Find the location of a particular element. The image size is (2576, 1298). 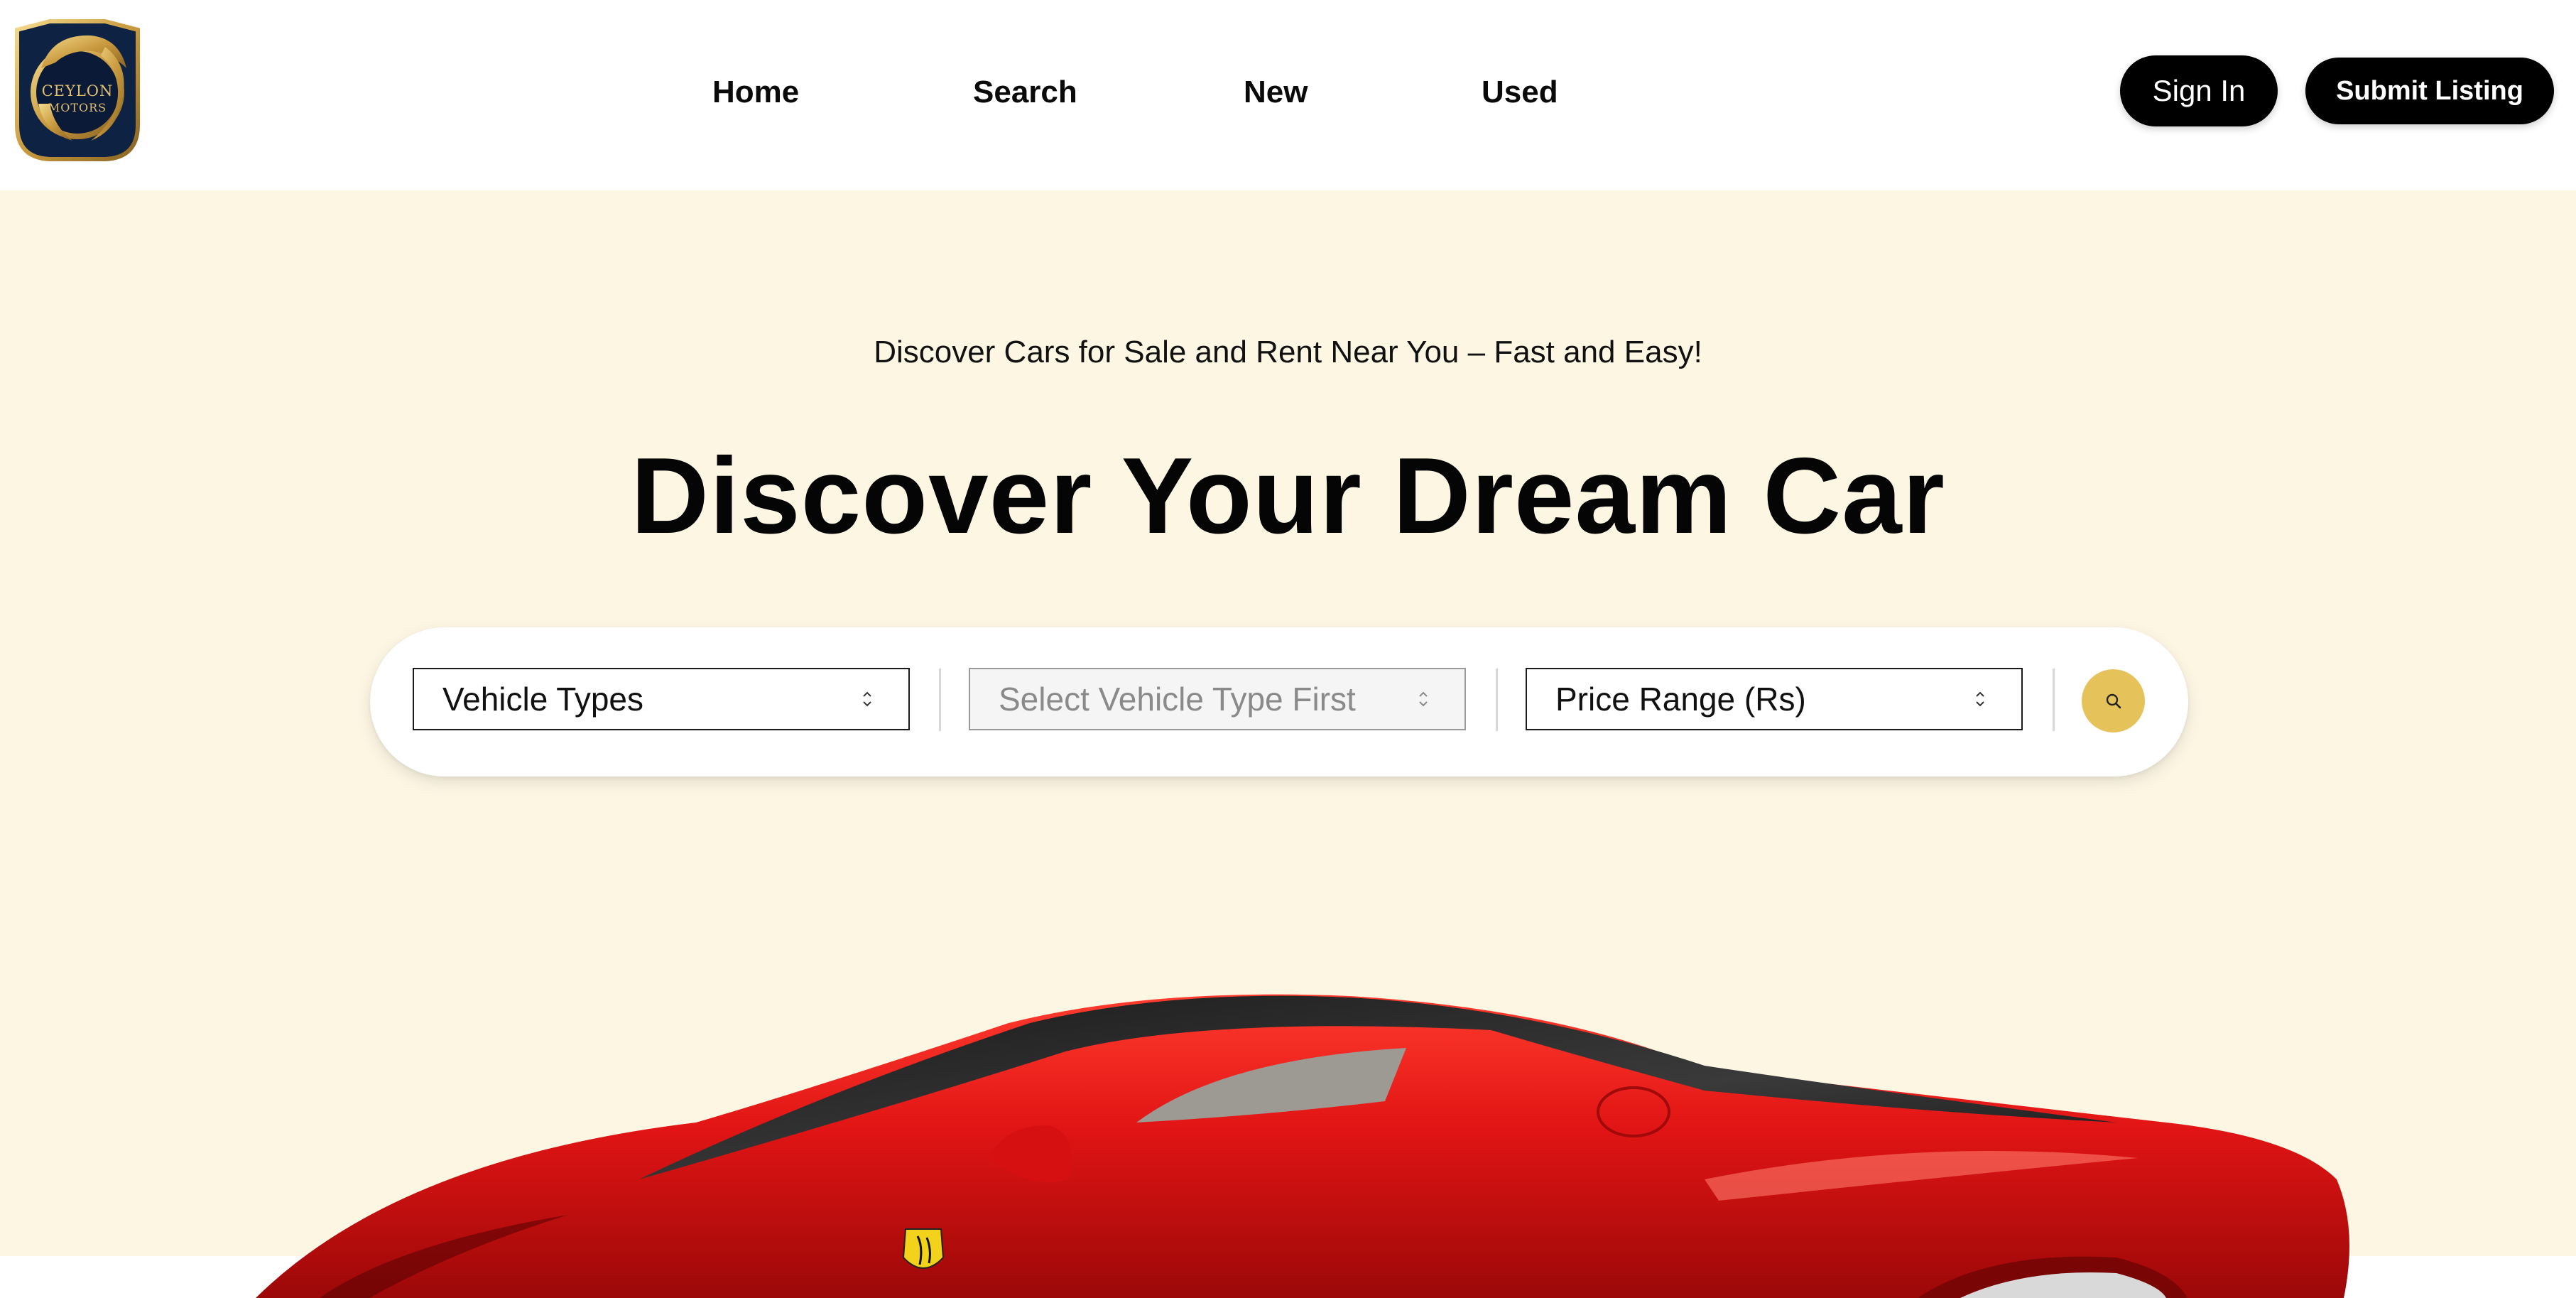

price-range-select: Price Range (Rs) is located at coordinates (1775, 699).